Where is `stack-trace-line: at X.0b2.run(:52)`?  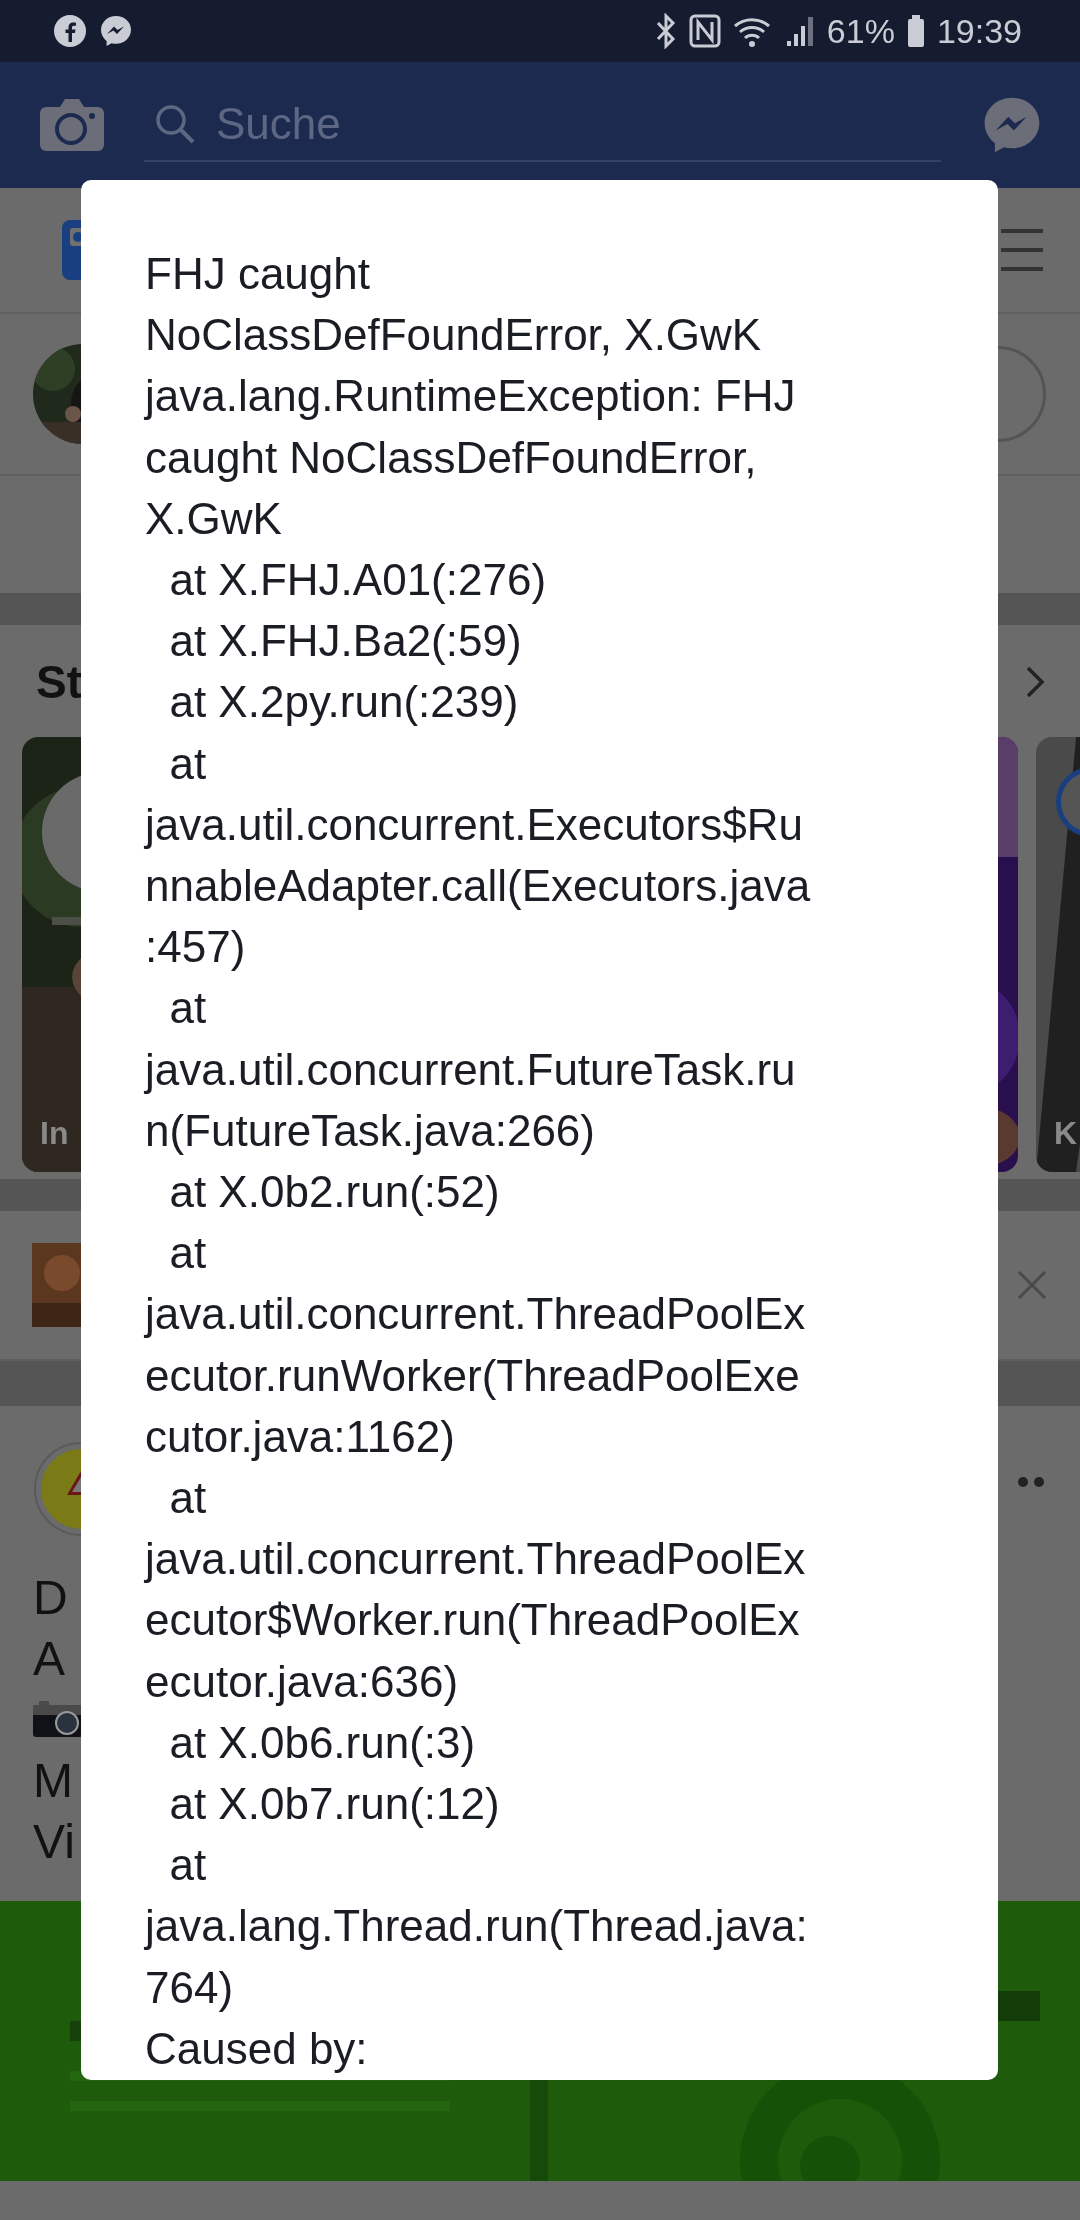 stack-trace-line: at X.0b2.run(:52) is located at coordinates (334, 1192).